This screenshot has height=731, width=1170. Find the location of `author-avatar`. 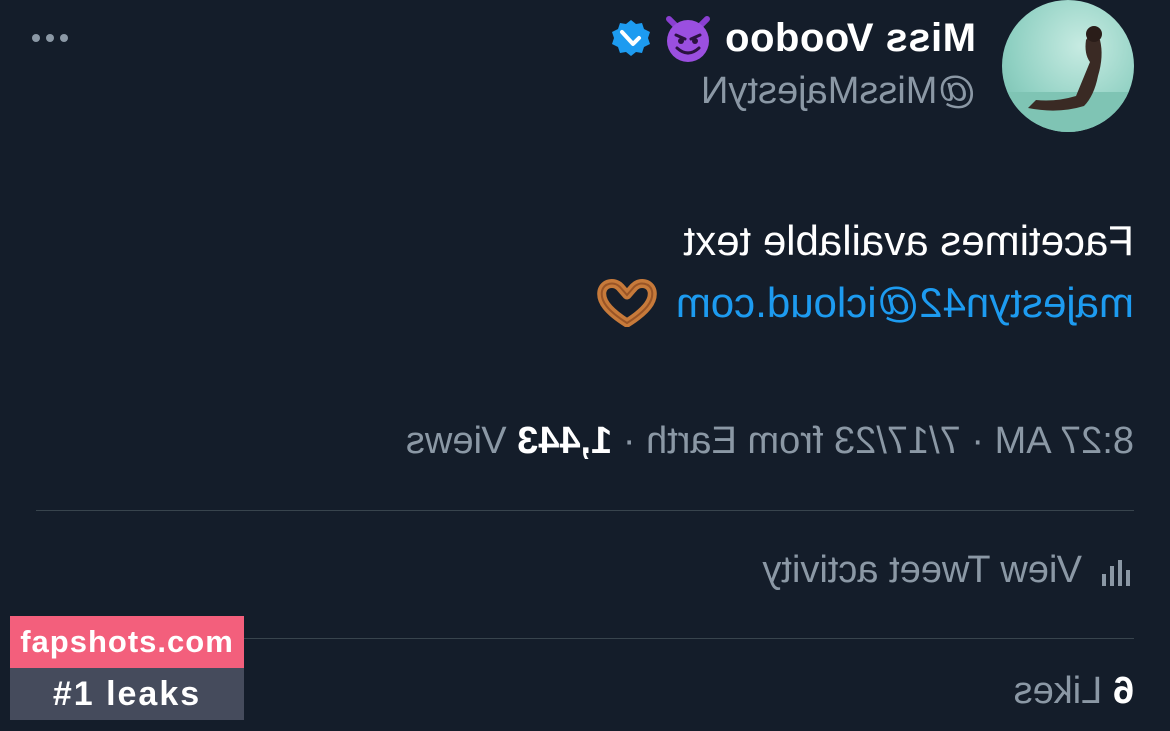

author-avatar is located at coordinates (1068, 66).